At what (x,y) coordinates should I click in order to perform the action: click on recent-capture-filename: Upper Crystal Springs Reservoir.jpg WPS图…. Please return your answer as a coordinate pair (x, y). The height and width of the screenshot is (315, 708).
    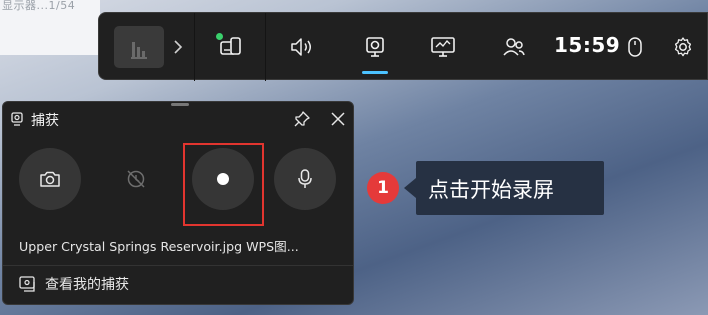
    Looking at the image, I should click on (159, 245).